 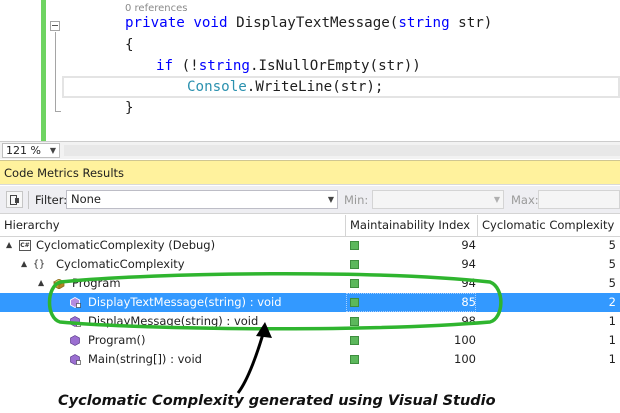 What do you see at coordinates (438, 199) in the screenshot?
I see `min-dropdown: ▼` at bounding box center [438, 199].